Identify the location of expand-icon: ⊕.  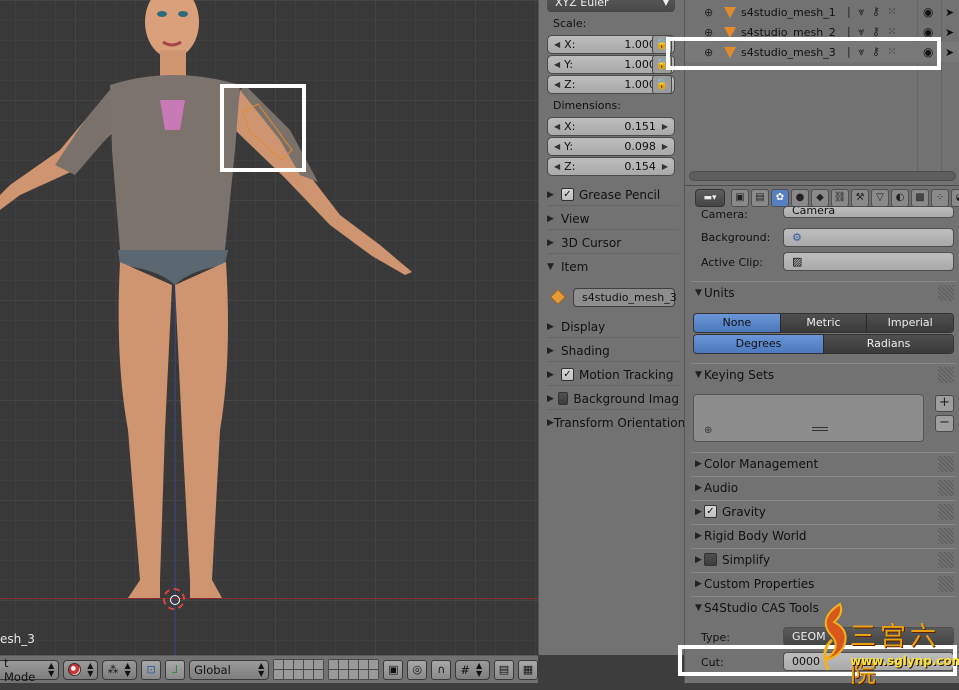
(708, 12).